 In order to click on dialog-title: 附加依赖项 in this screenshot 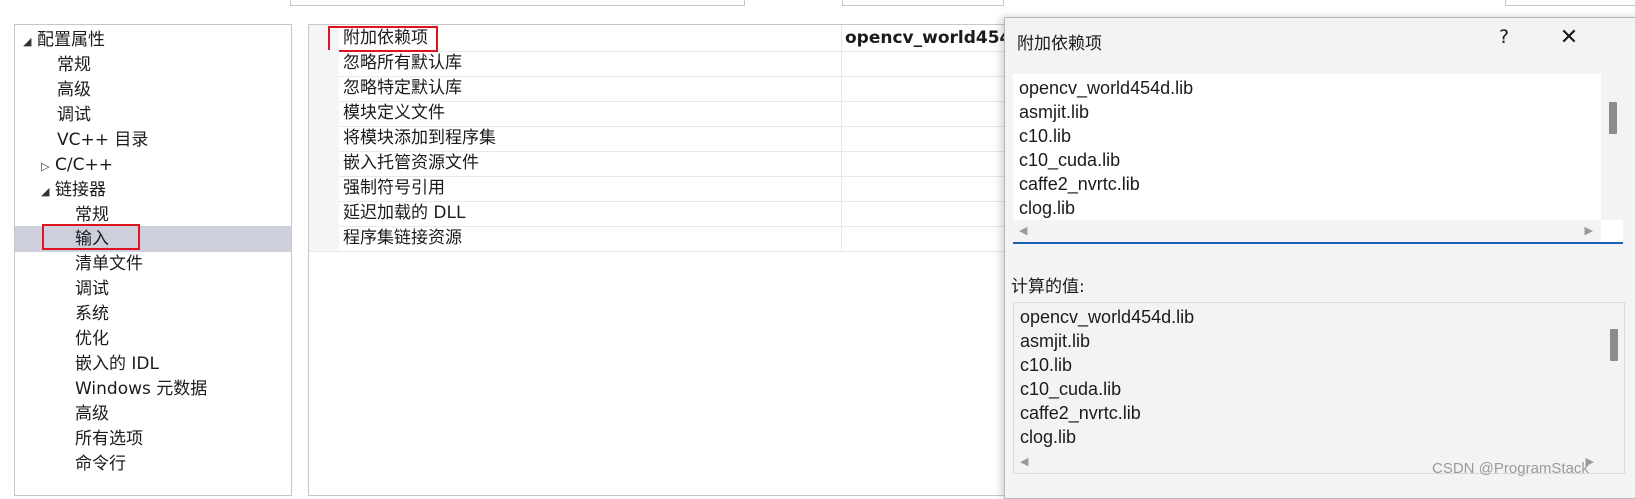, I will do `click(1059, 44)`.